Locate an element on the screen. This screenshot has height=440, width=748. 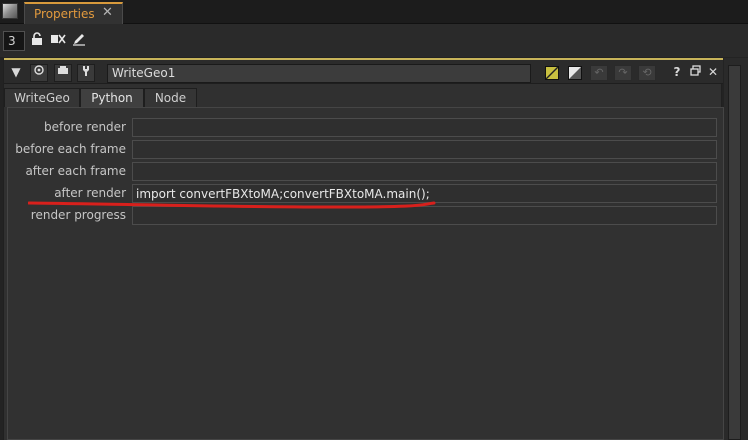
undo-icon: ↶ is located at coordinates (599, 73).